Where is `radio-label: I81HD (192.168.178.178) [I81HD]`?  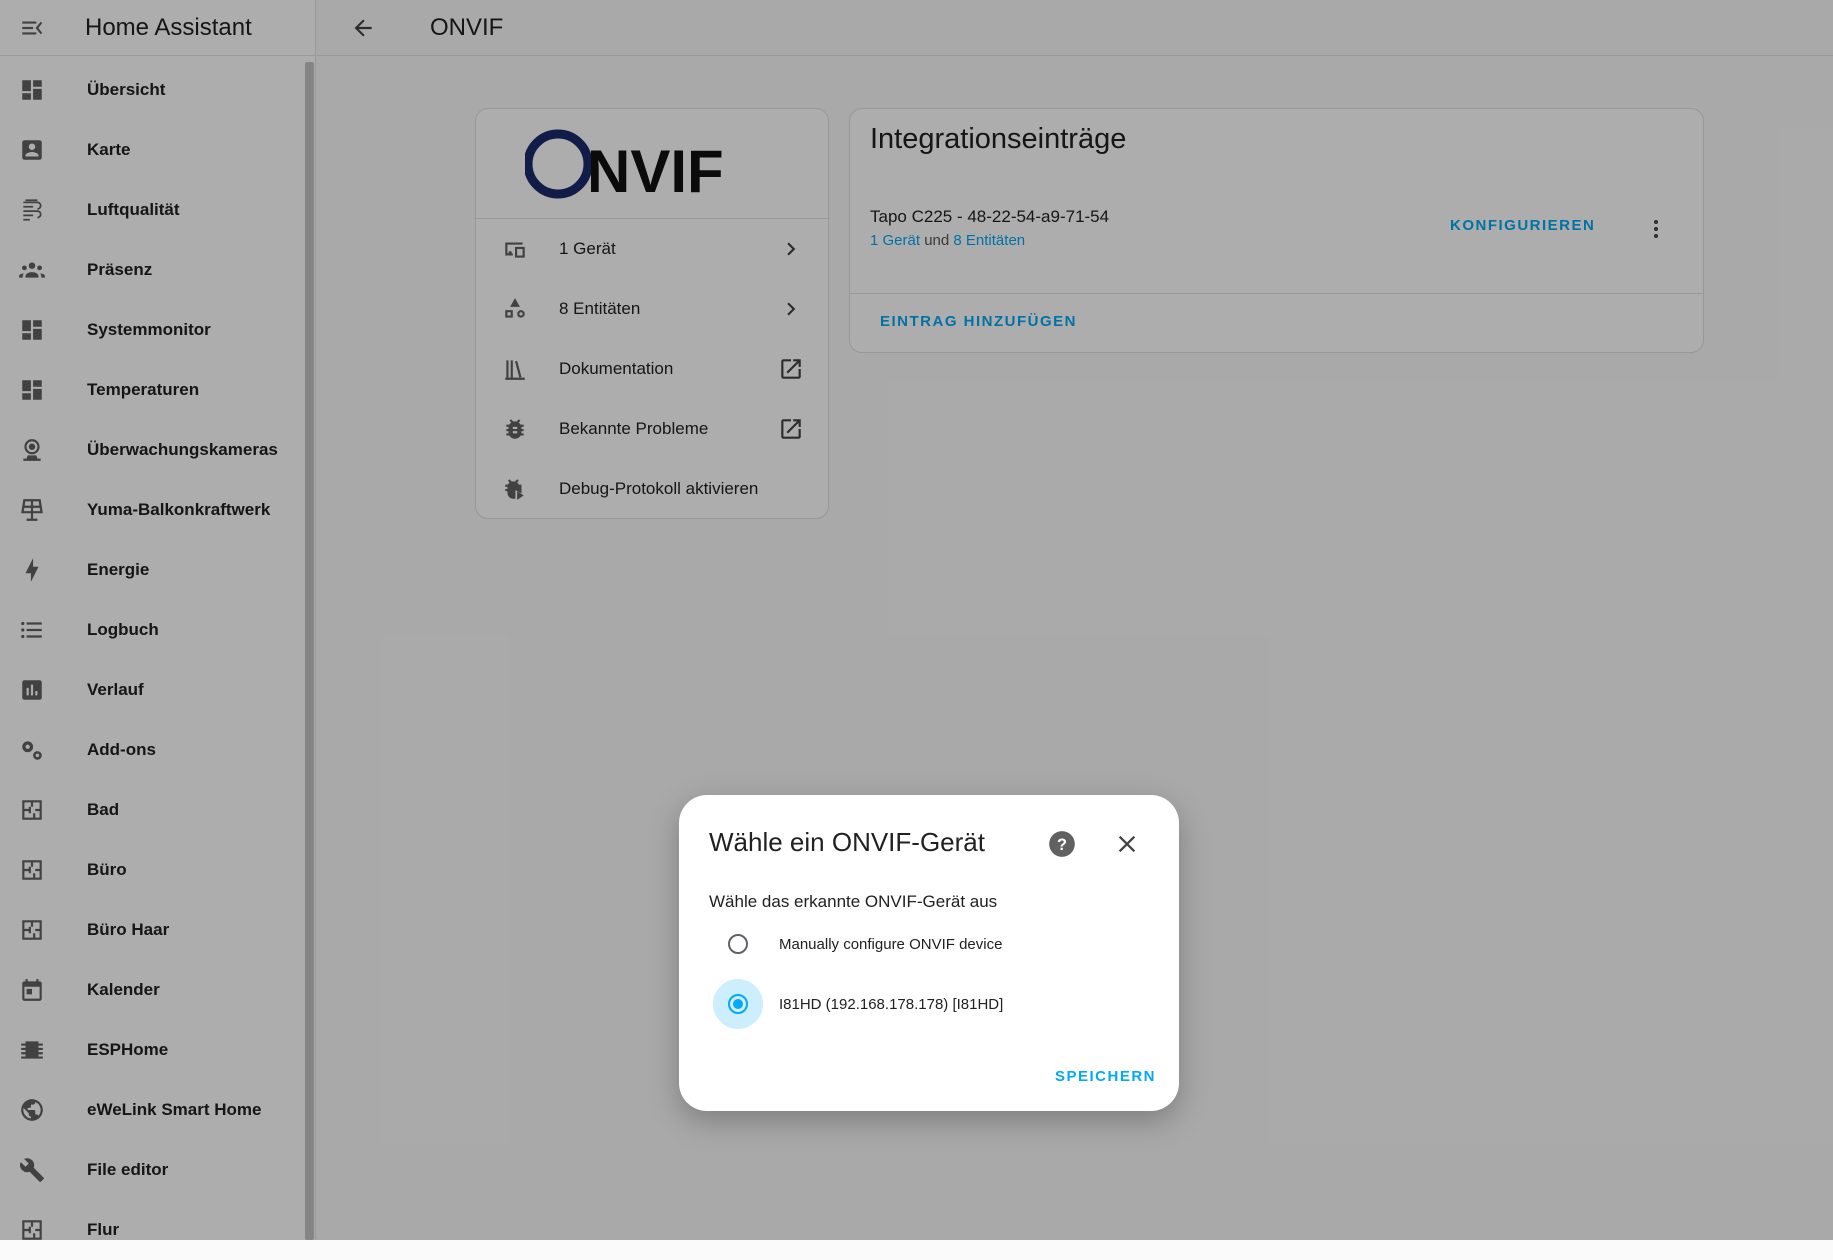
radio-label: I81HD (192.168.178.178) [I81HD] is located at coordinates (891, 1004).